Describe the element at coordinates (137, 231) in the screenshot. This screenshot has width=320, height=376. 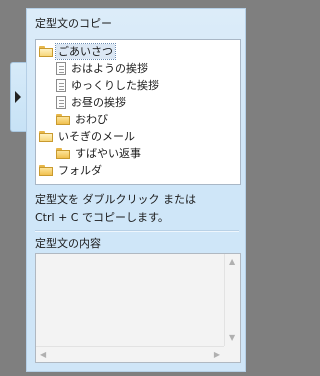
I see `section-divider` at that location.